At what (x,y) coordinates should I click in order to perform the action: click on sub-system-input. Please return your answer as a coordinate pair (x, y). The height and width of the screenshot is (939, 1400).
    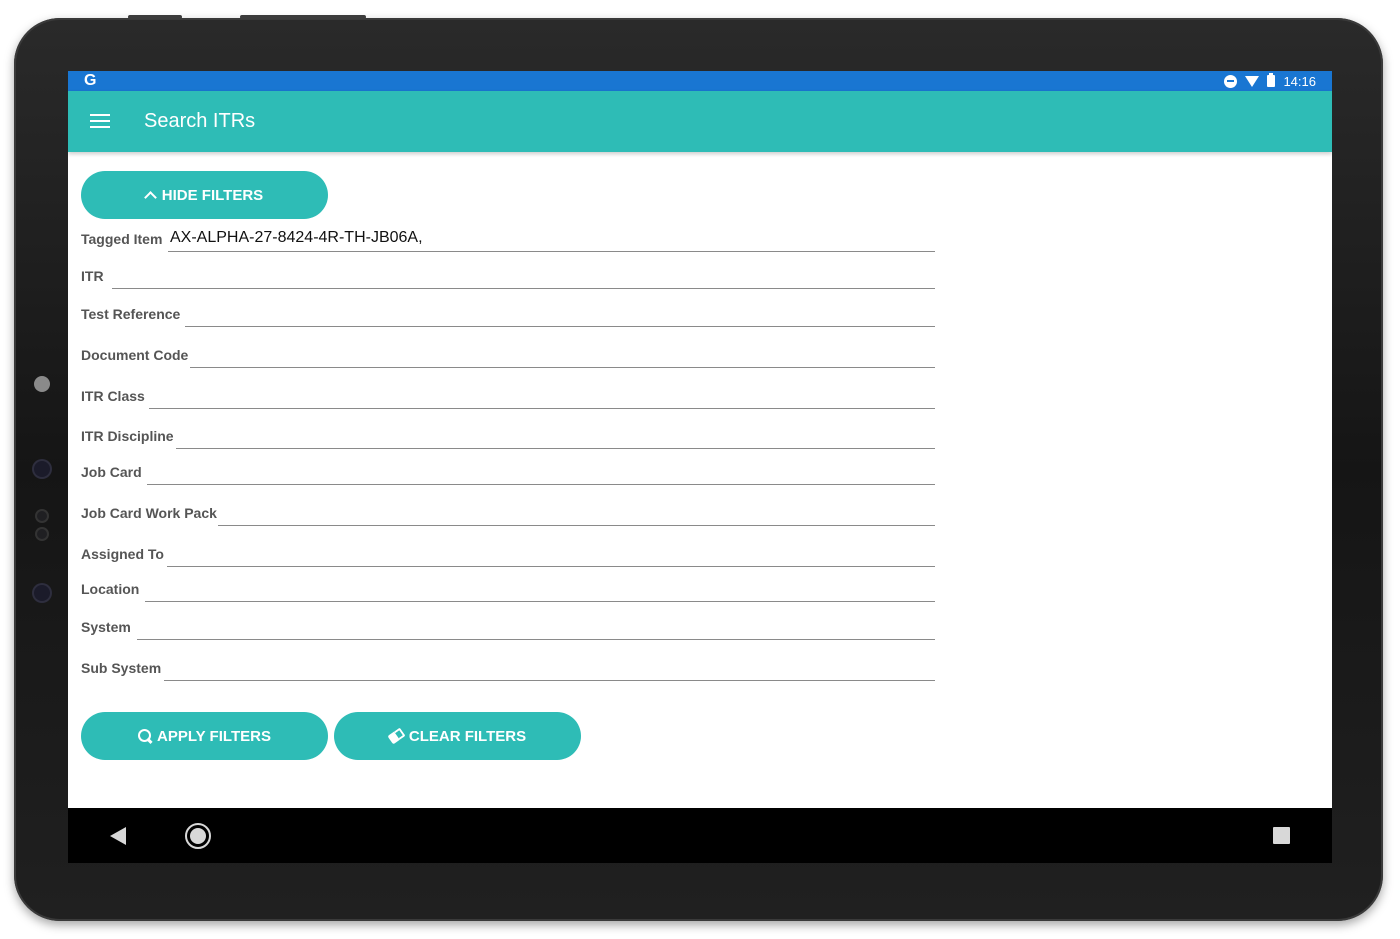
    Looking at the image, I should click on (549, 667).